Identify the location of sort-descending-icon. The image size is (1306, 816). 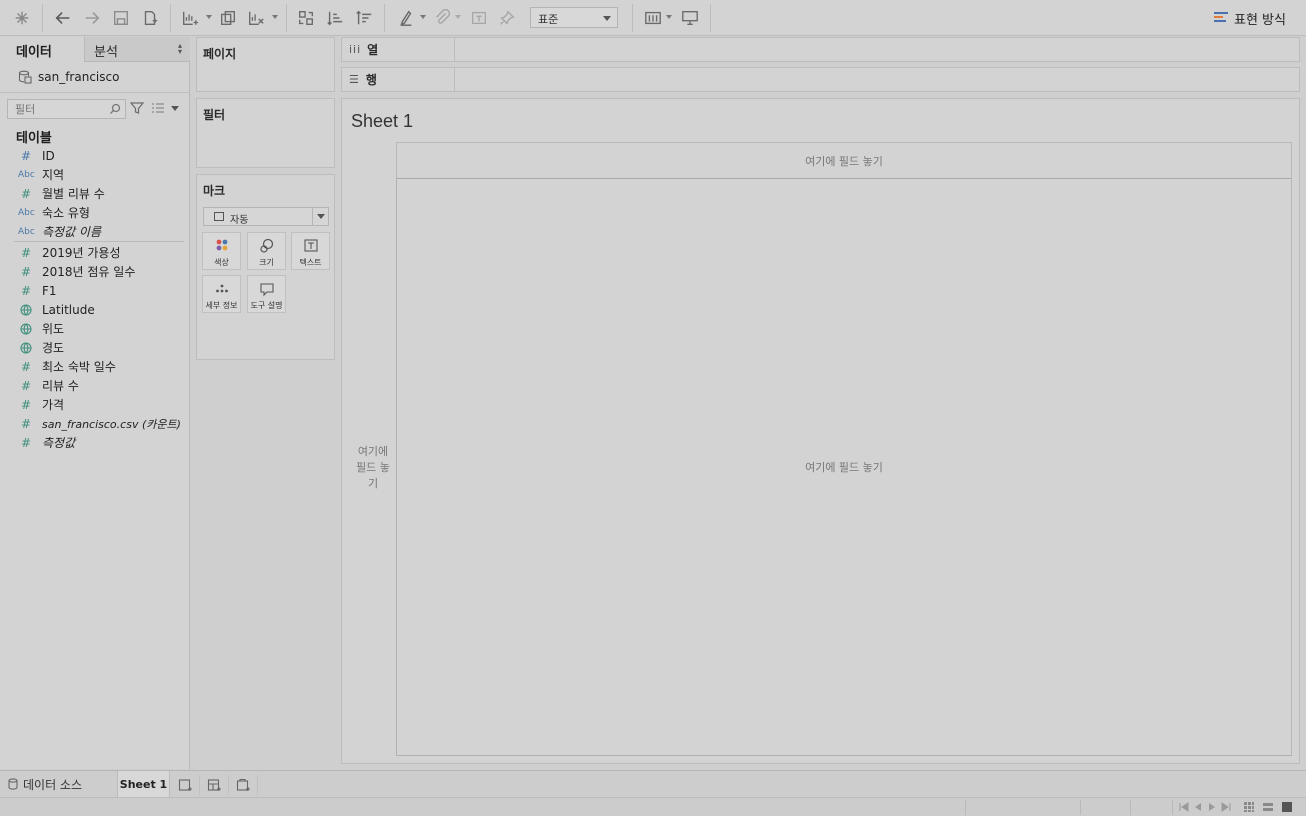
(364, 18).